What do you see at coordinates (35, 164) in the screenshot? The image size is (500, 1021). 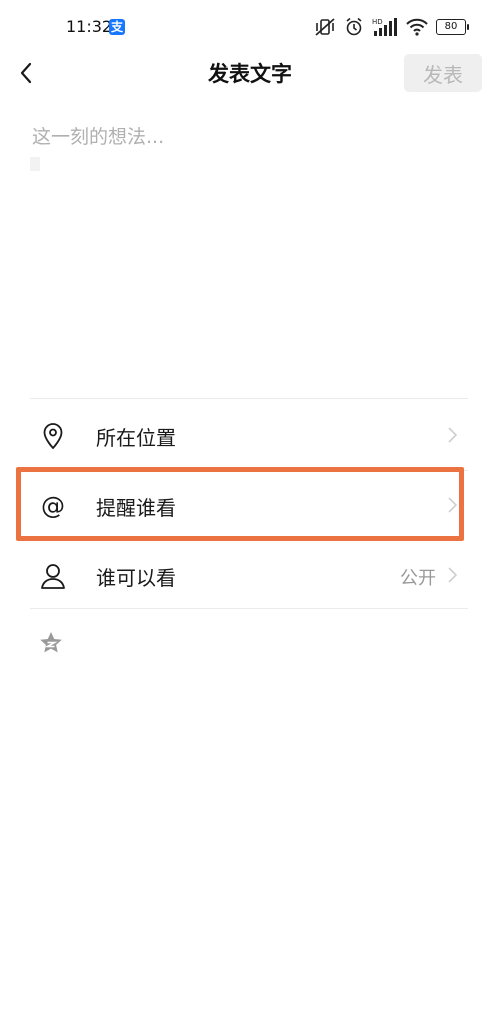 I see `image-placeholder-mark` at bounding box center [35, 164].